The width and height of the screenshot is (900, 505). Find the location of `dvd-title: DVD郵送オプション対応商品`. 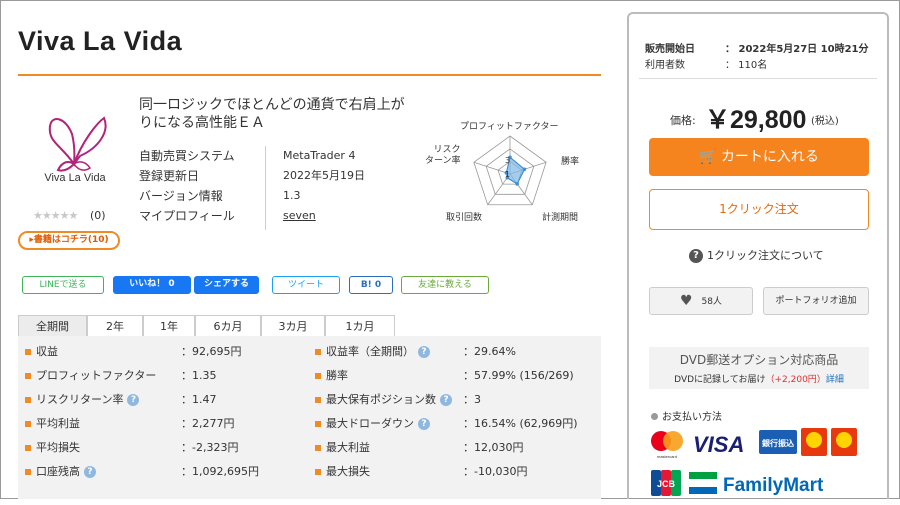

dvd-title: DVD郵送オプション対応商品 is located at coordinates (759, 360).